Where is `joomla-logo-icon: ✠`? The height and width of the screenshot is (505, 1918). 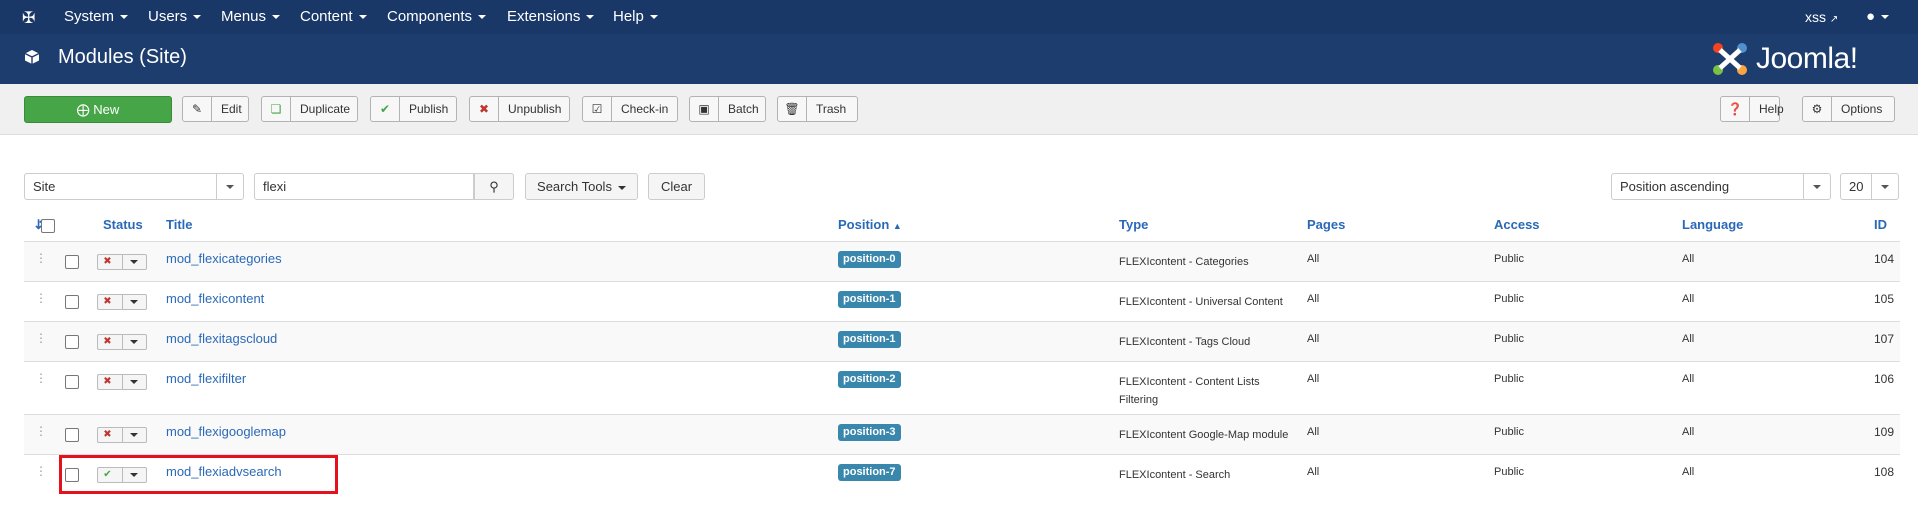 joomla-logo-icon: ✠ is located at coordinates (28, 18).